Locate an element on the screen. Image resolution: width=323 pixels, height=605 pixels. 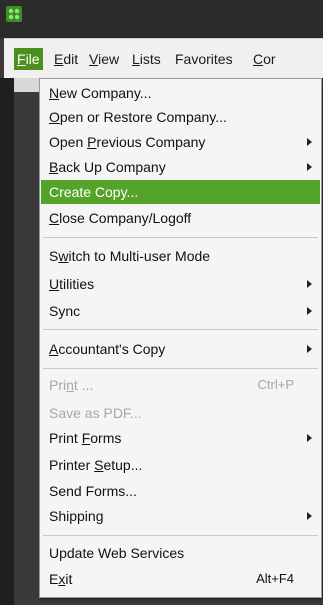
menu-item-print: Print ... Ctrl+P is located at coordinates (180, 385).